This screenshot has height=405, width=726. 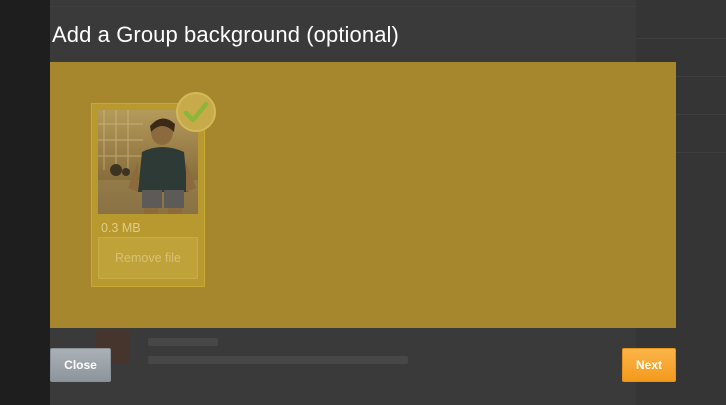 What do you see at coordinates (148, 258) in the screenshot?
I see `remove-file-button: Remove file` at bounding box center [148, 258].